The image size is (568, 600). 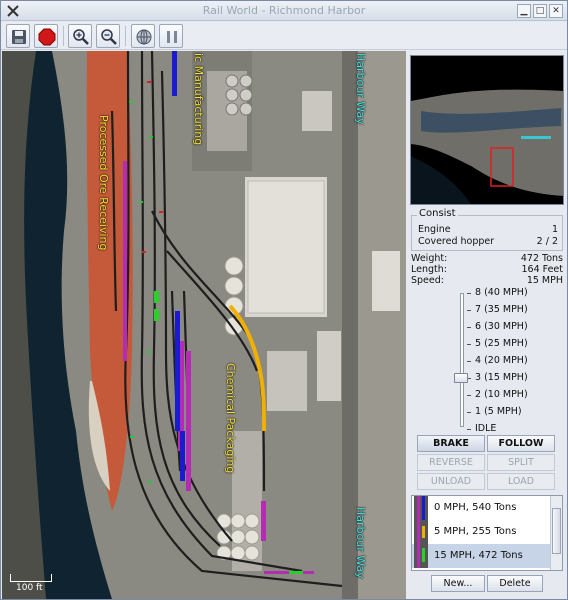 I want to click on minimap-image, so click(x=487, y=130).